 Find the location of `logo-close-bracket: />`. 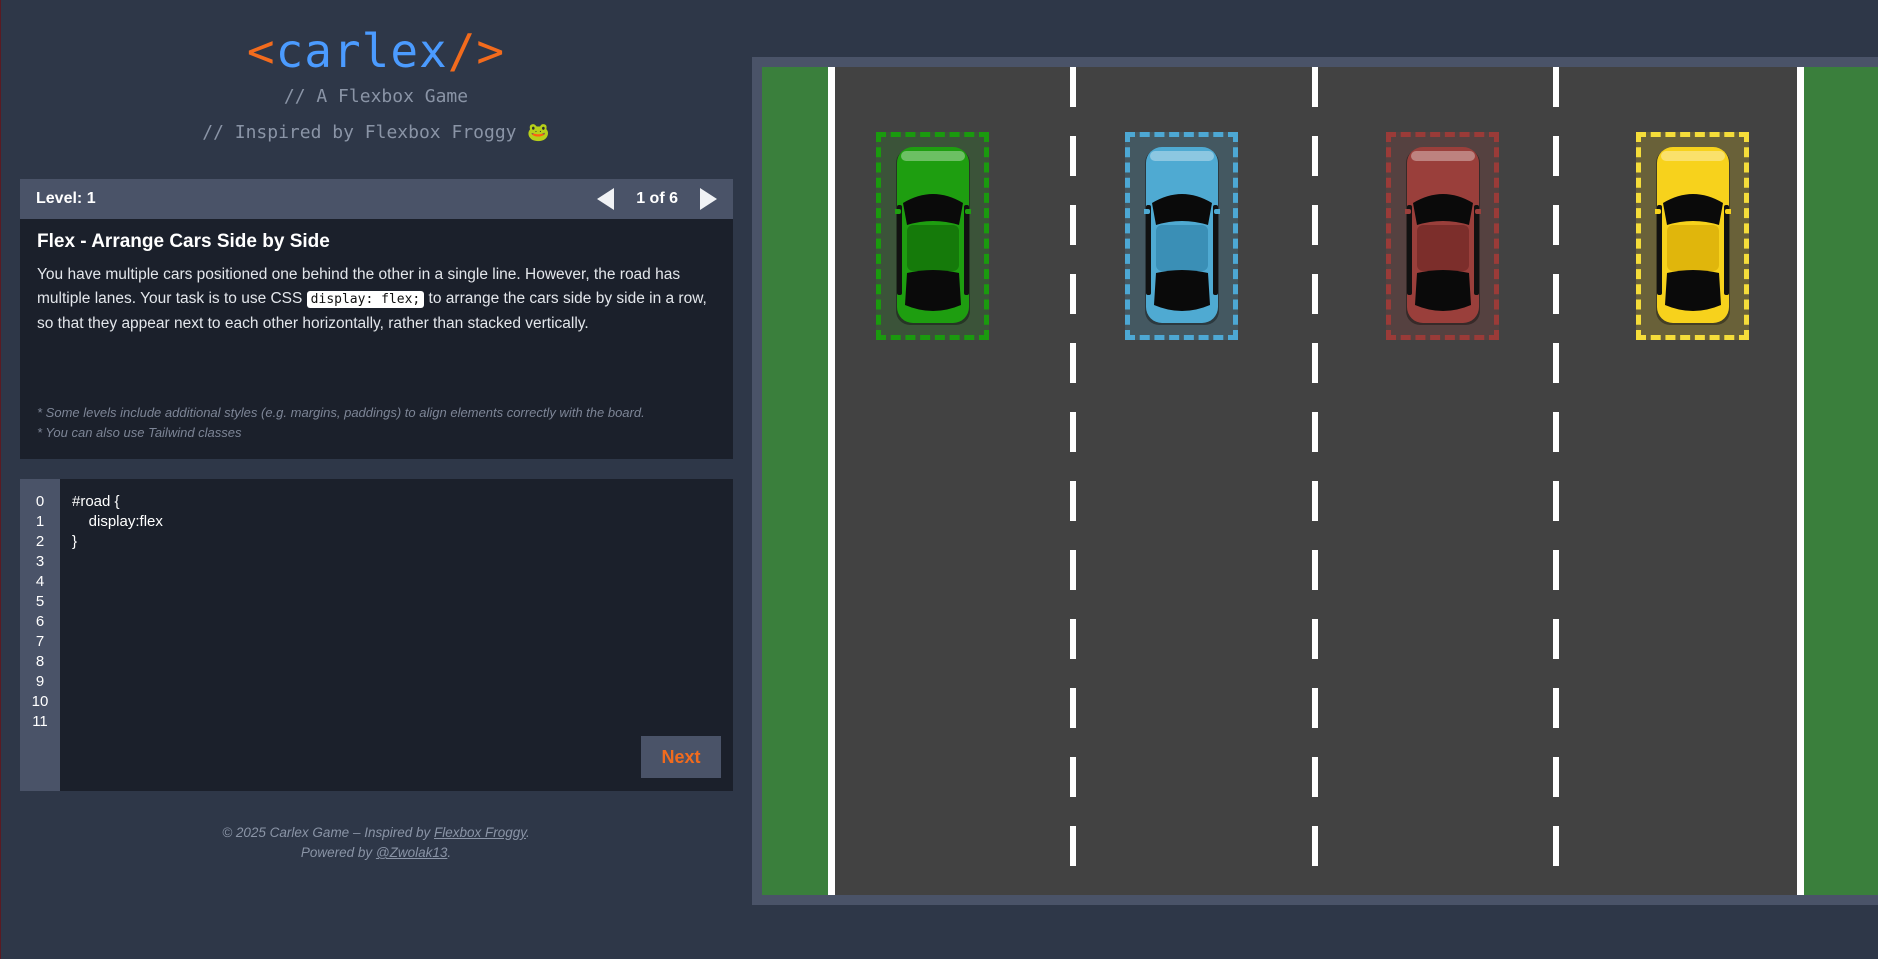

logo-close-bracket: /> is located at coordinates (476, 51).